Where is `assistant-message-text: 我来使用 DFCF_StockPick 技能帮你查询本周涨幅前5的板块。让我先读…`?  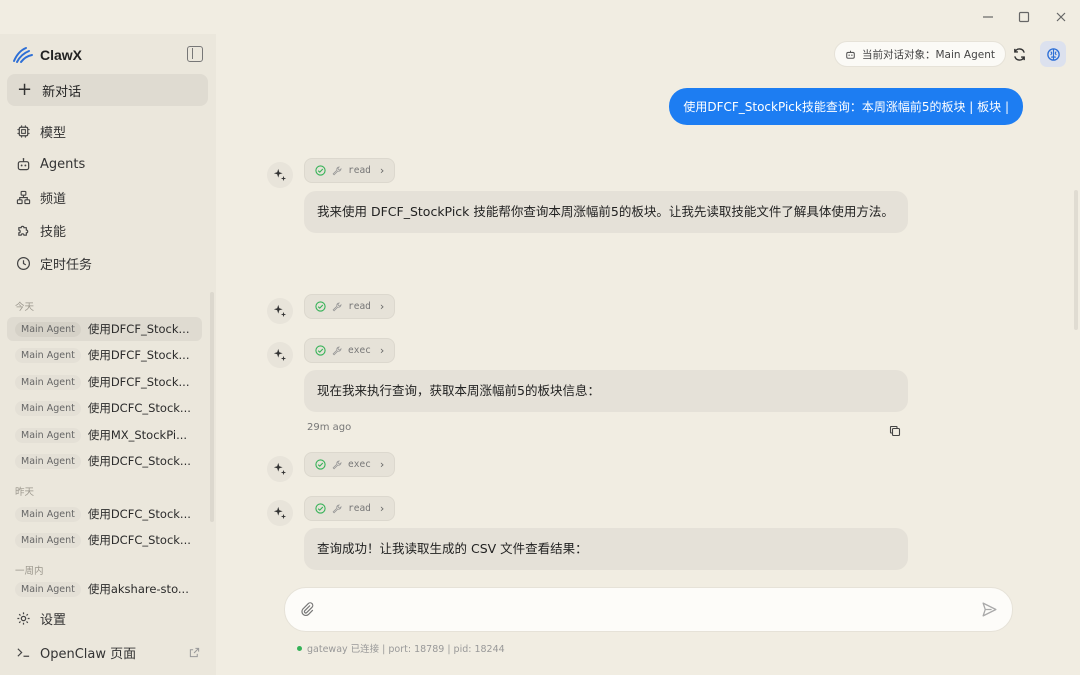
assistant-message-text: 我来使用 DFCF_StockPick 技能帮你查询本周涨幅前5的板块。让我先读… is located at coordinates (605, 211).